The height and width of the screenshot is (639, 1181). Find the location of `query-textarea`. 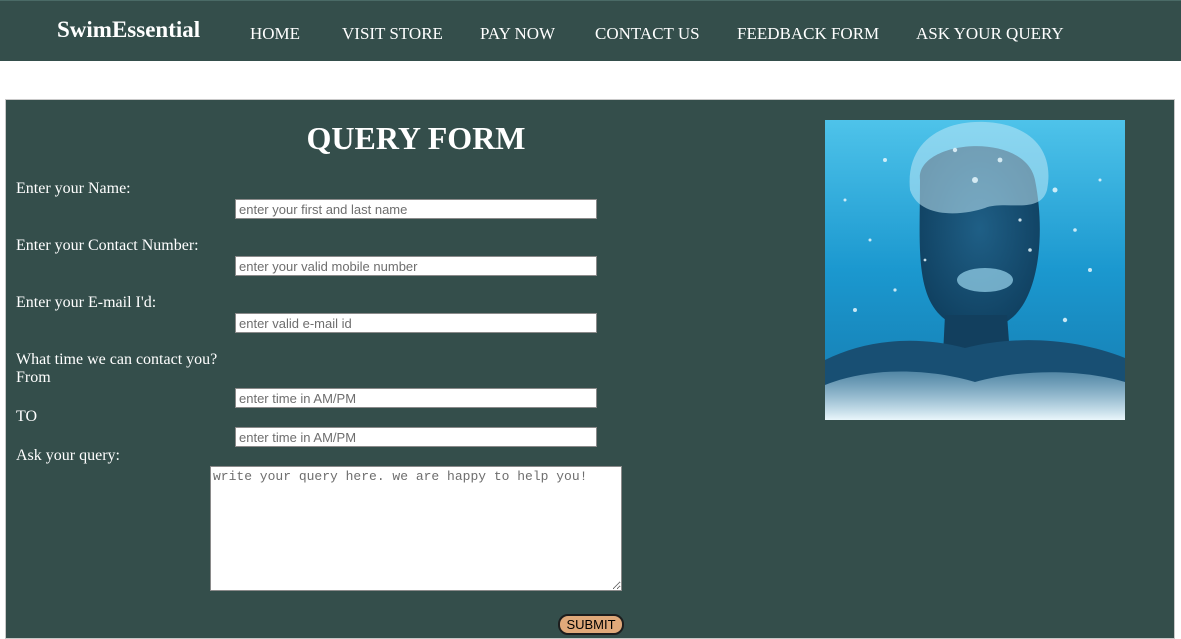

query-textarea is located at coordinates (416, 528).